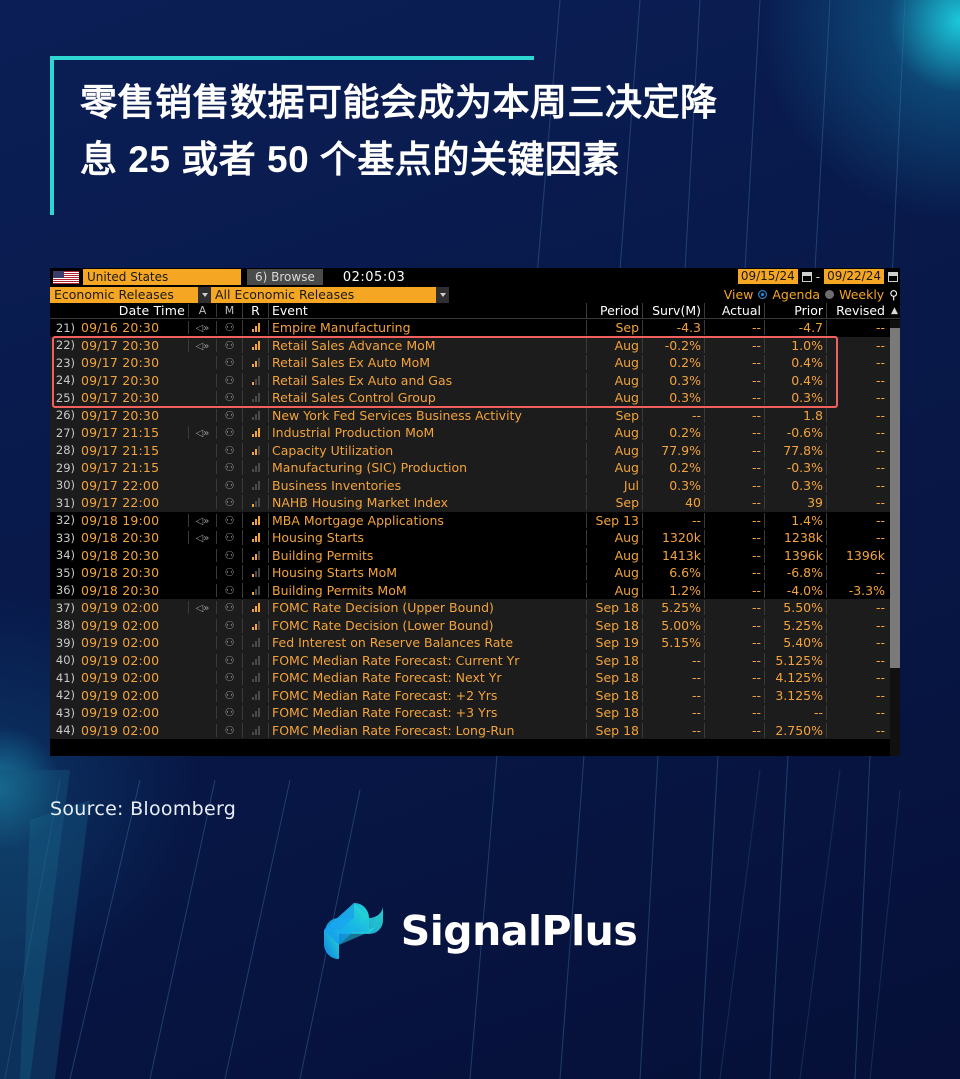  Describe the element at coordinates (763, 294) in the screenshot. I see `radio-agenda` at that location.